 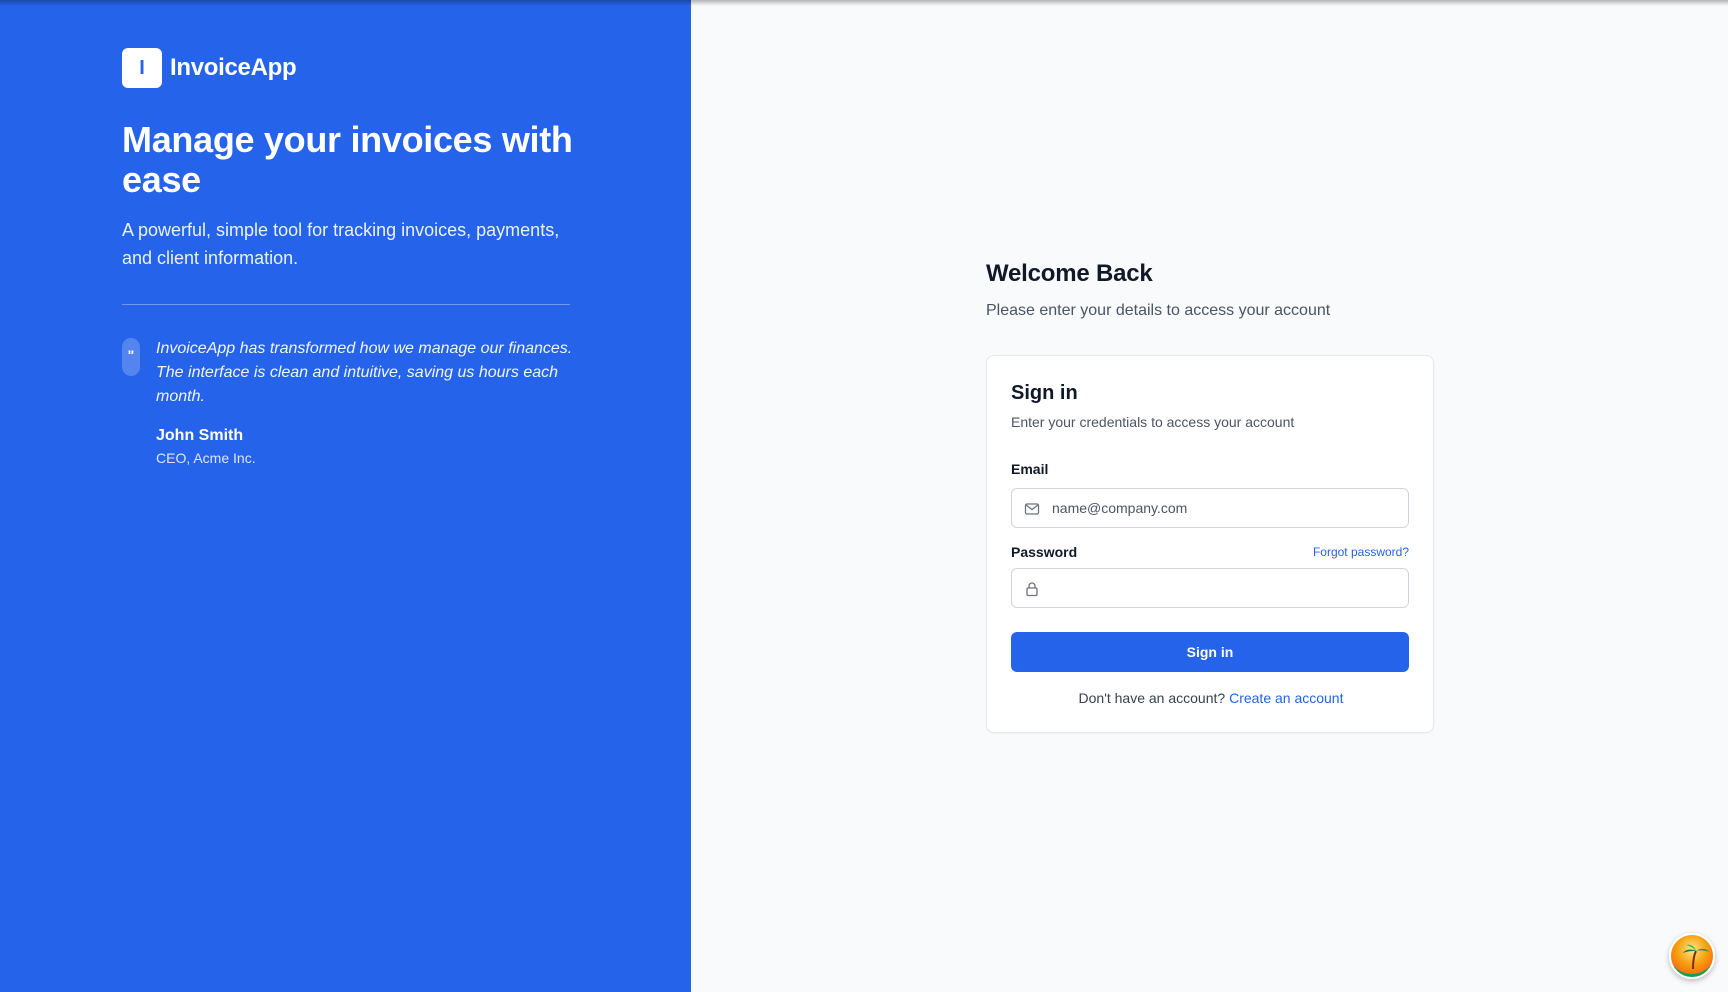 I want to click on testimonial-role: CEO, Acme Inc., so click(x=206, y=458).